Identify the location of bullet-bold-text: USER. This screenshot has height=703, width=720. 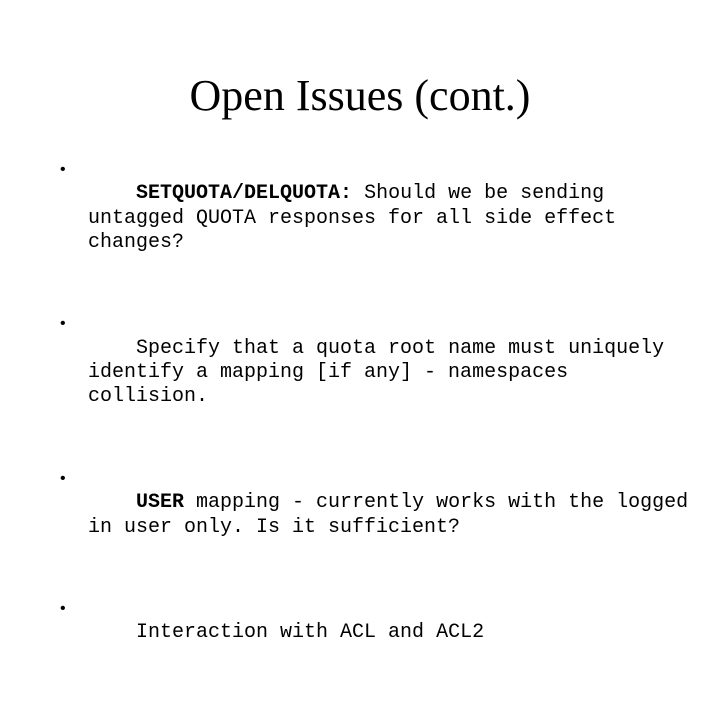
(160, 503).